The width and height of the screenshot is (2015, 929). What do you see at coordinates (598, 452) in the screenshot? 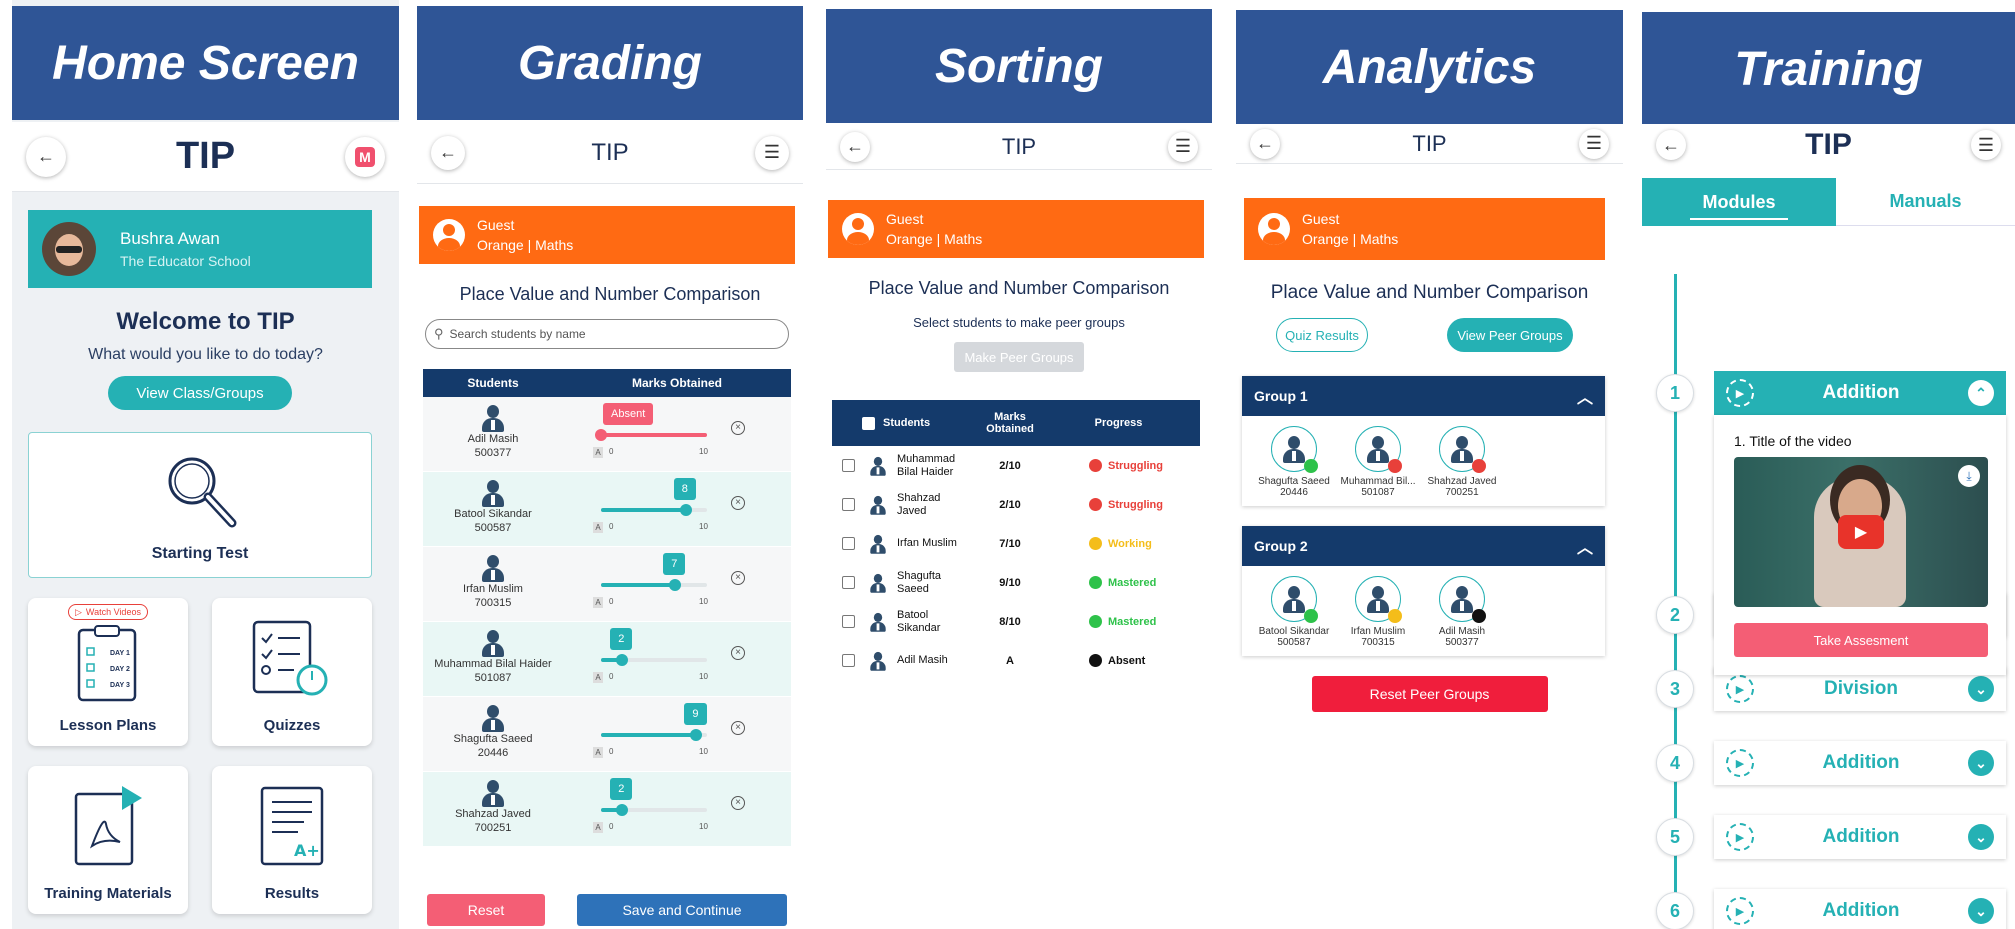
I see `absent-key: A` at bounding box center [598, 452].